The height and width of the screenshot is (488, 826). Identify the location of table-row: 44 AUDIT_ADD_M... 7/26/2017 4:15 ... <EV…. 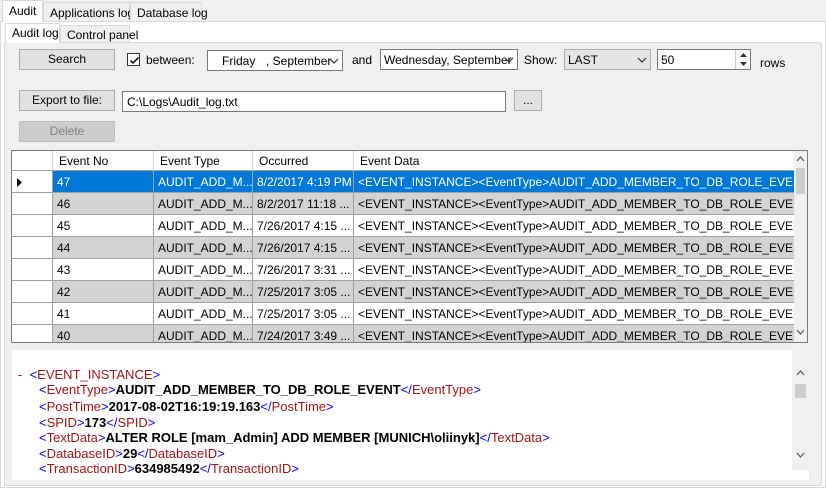
(403, 248).